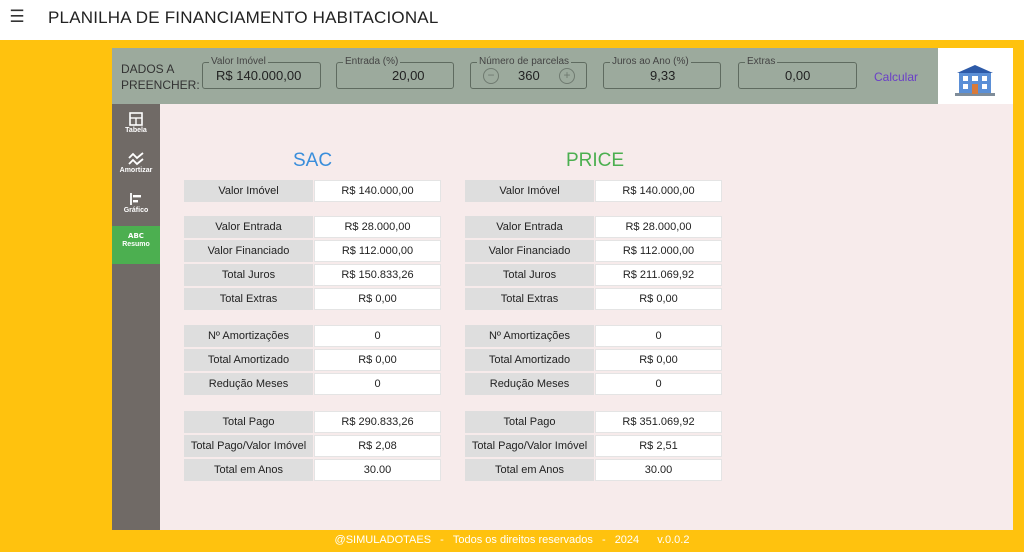 This screenshot has width=1024, height=552. What do you see at coordinates (313, 160) in the screenshot?
I see `sac-title: SAC` at bounding box center [313, 160].